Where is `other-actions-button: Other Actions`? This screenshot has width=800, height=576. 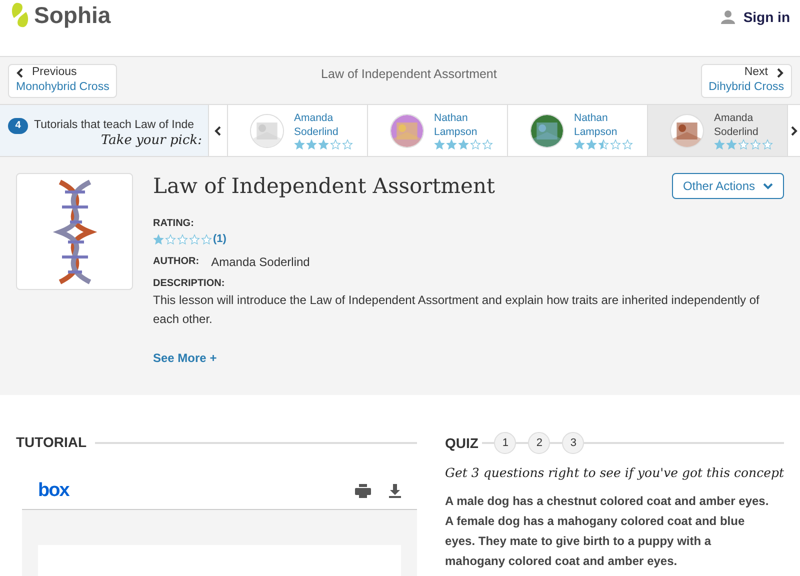 other-actions-button: Other Actions is located at coordinates (728, 186).